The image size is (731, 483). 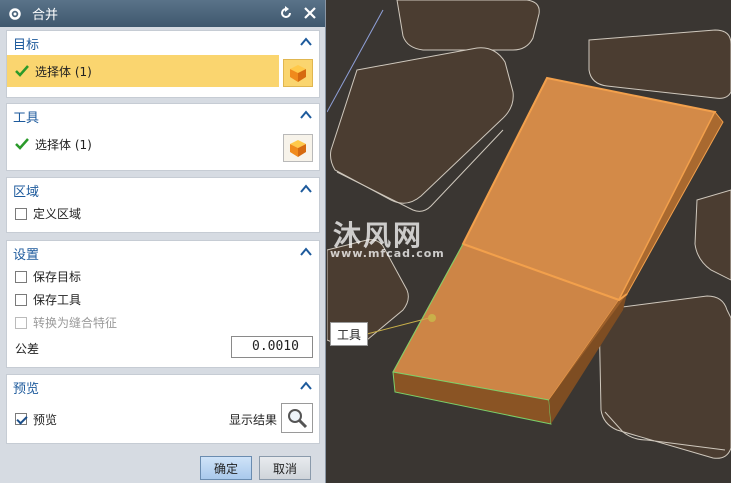 What do you see at coordinates (163, 43) in the screenshot?
I see `target-header: 目标` at bounding box center [163, 43].